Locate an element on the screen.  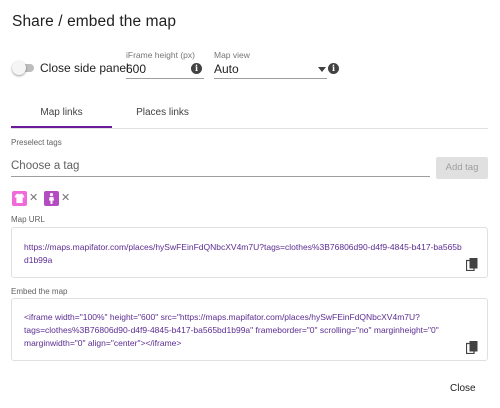
map-view-select: Auto is located at coordinates (226, 69).